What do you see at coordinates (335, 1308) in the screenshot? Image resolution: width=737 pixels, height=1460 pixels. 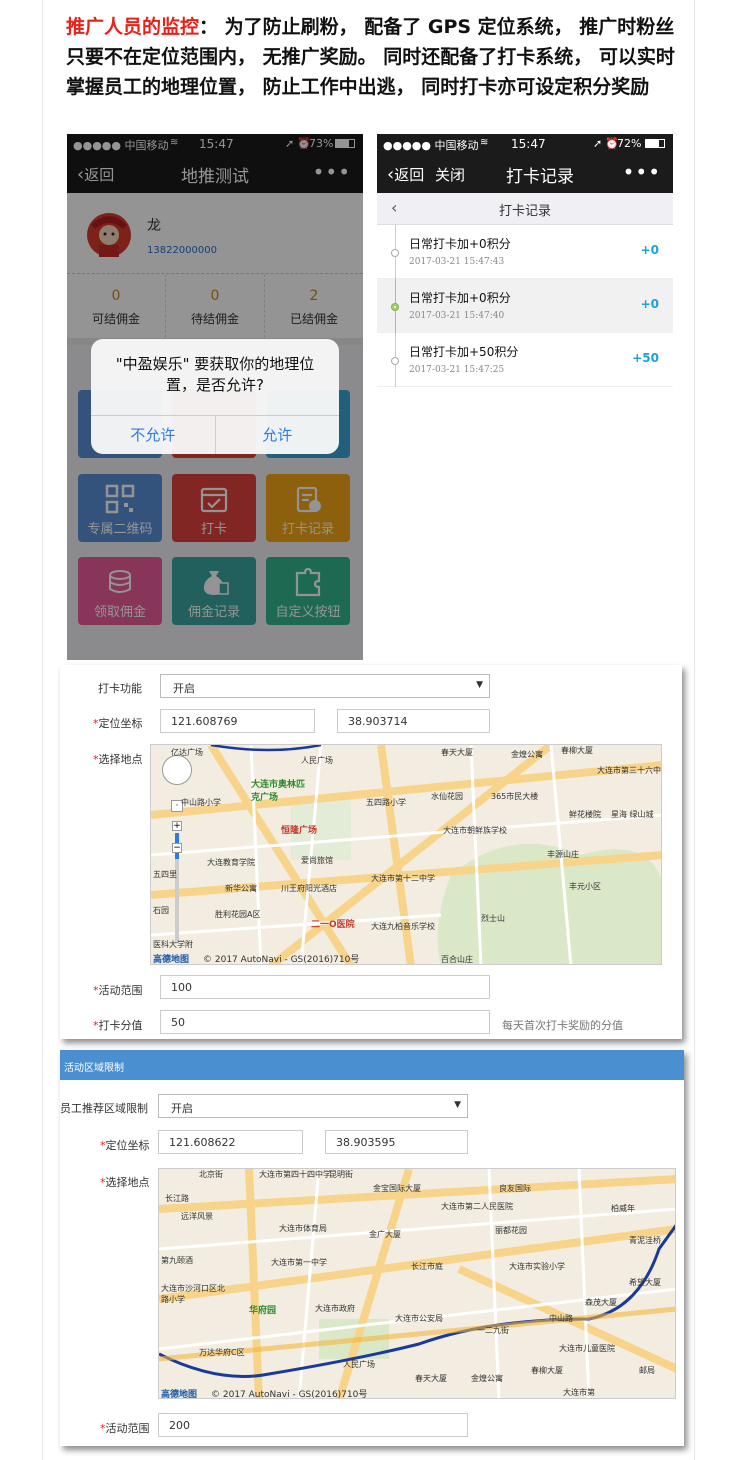 I see `map-label: 大连市政府` at bounding box center [335, 1308].